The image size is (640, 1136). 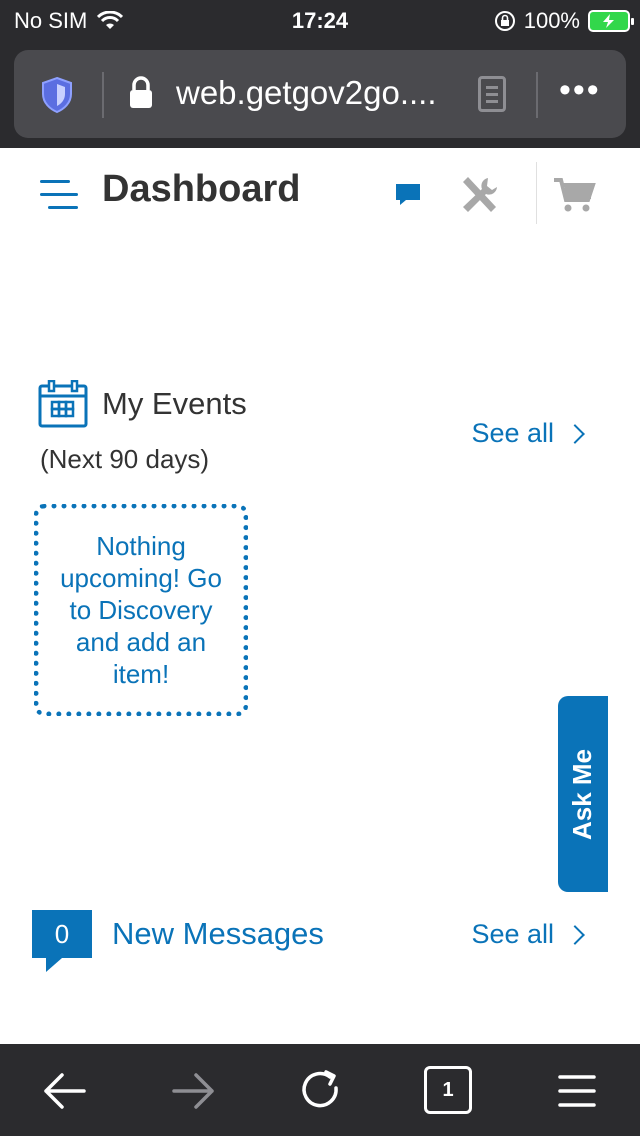 I want to click on tabs-button: 1, so click(x=448, y=1090).